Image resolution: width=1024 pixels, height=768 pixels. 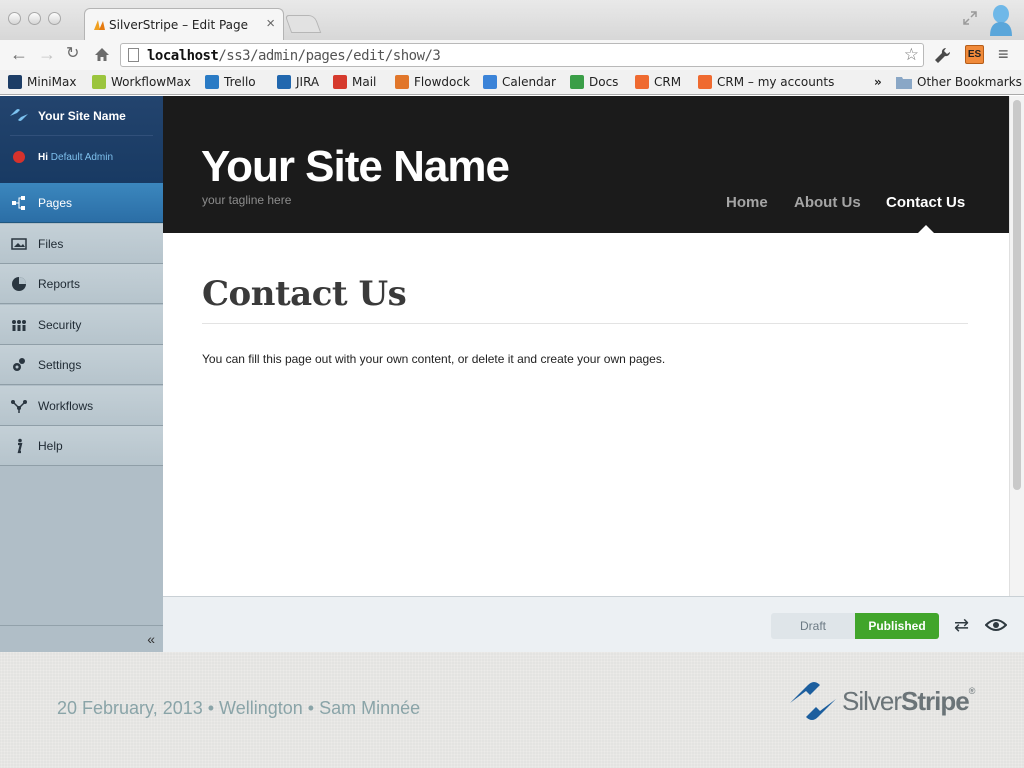 What do you see at coordinates (19, 406) in the screenshot?
I see `workflow-icon` at bounding box center [19, 406].